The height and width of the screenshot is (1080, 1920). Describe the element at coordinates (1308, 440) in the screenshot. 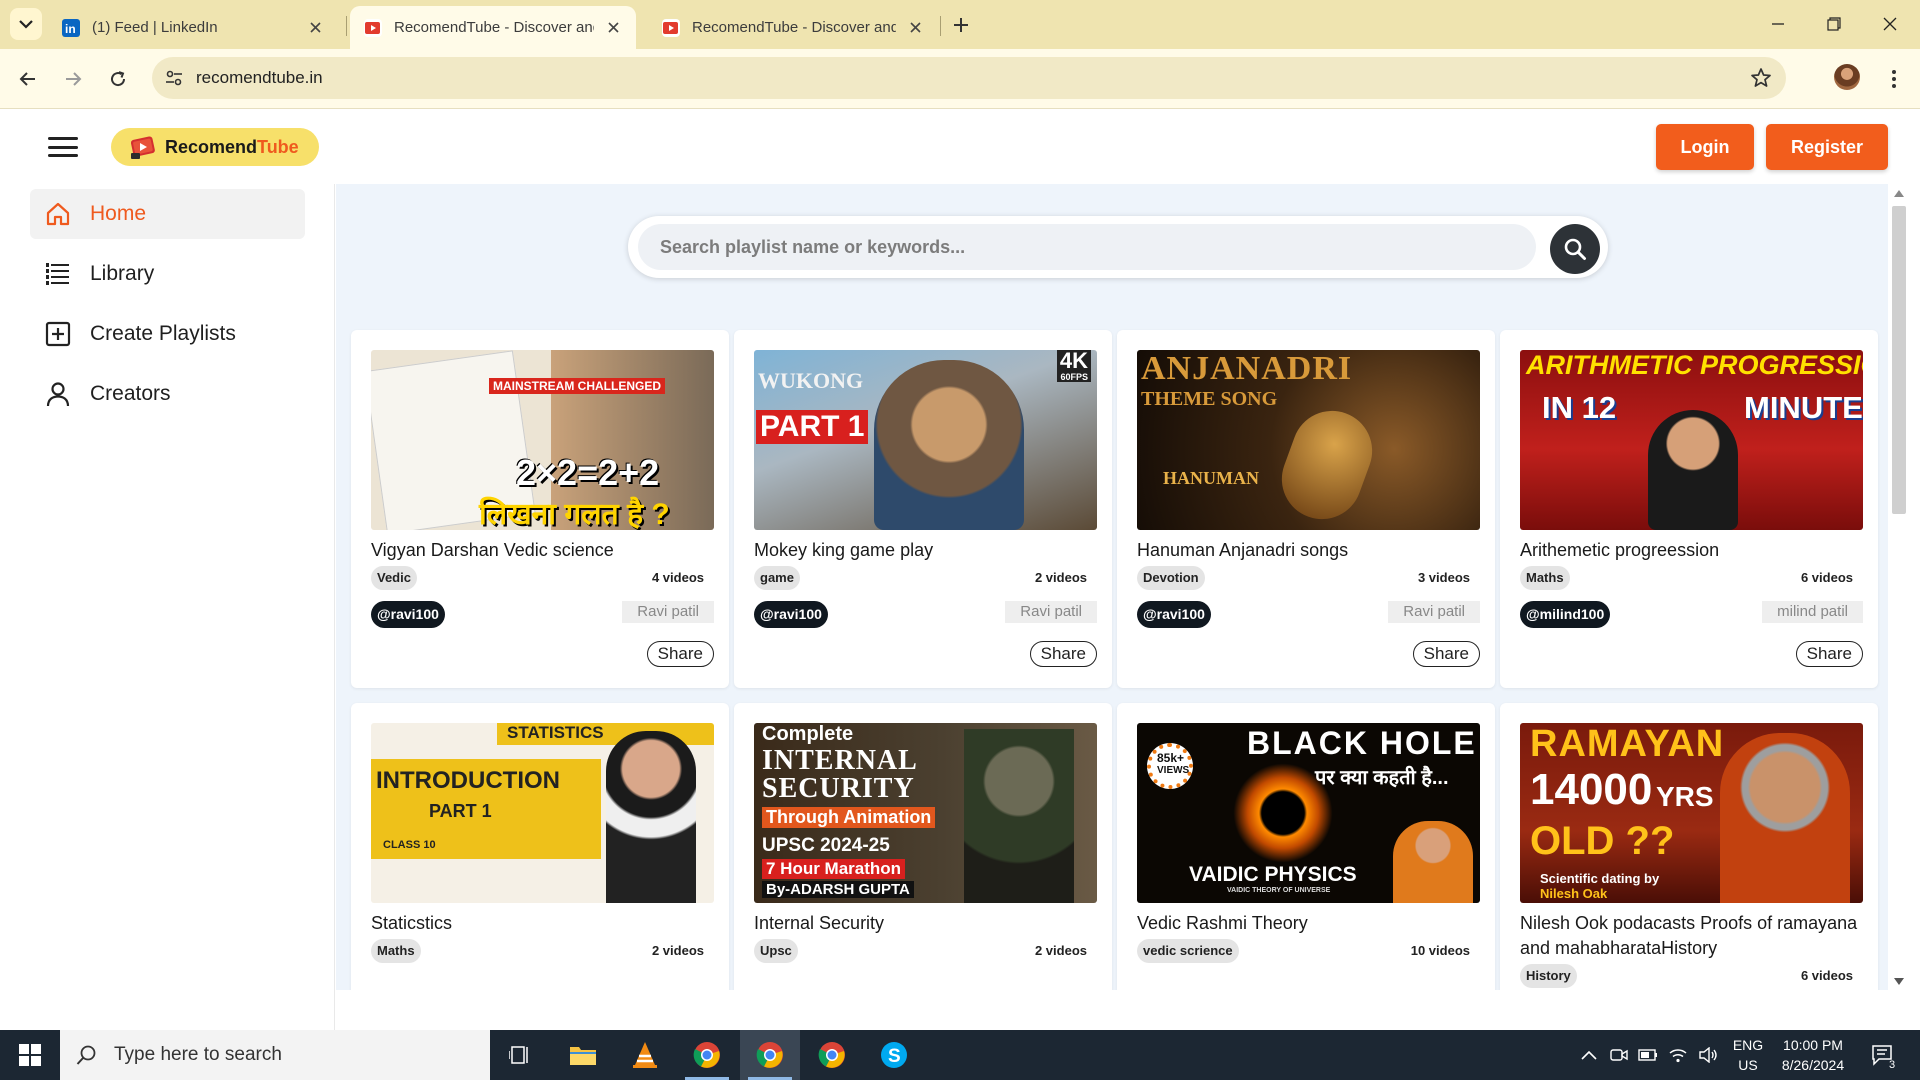

I see `playlist-thumbnail: ANJANADRI THEME SONG HANUMAN` at that location.